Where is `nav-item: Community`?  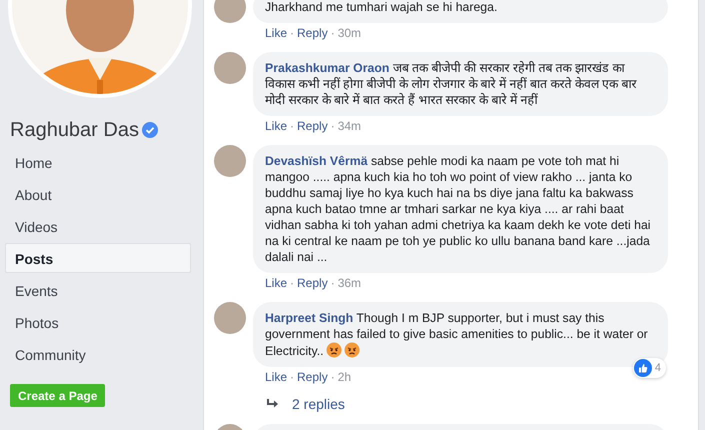 nav-item: Community is located at coordinates (98, 354).